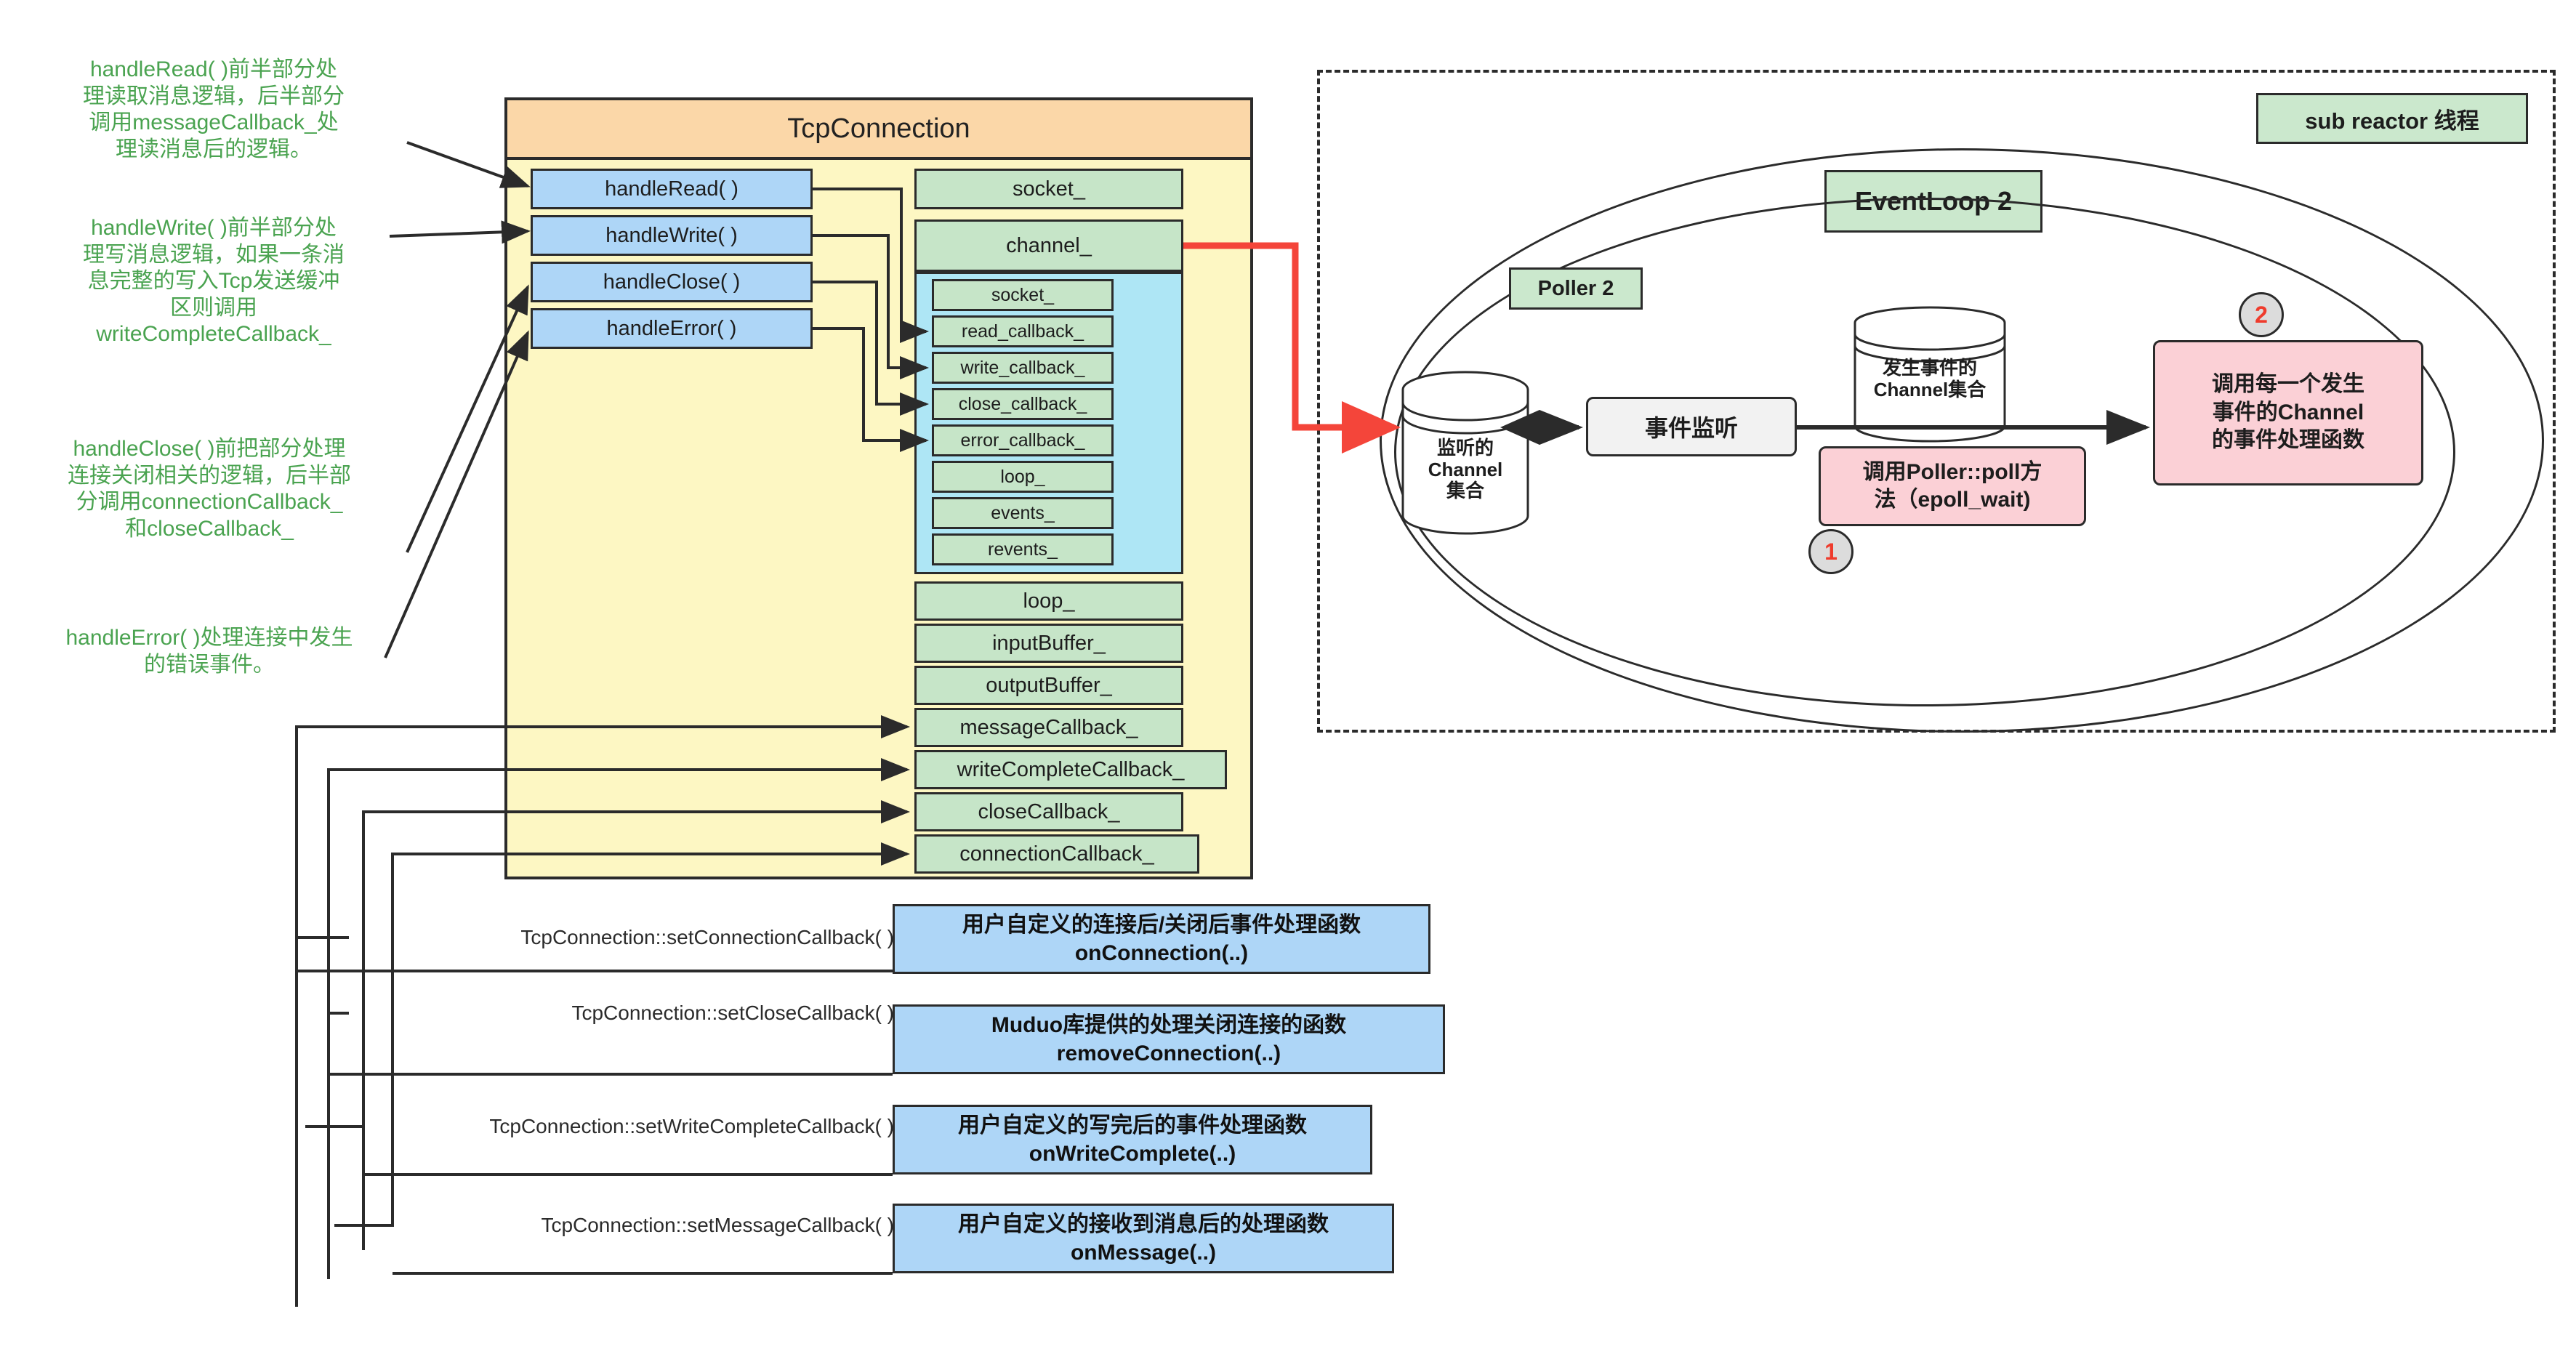 This screenshot has width=2576, height=1370. I want to click on member-closecallback: closeCallback_, so click(1048, 812).